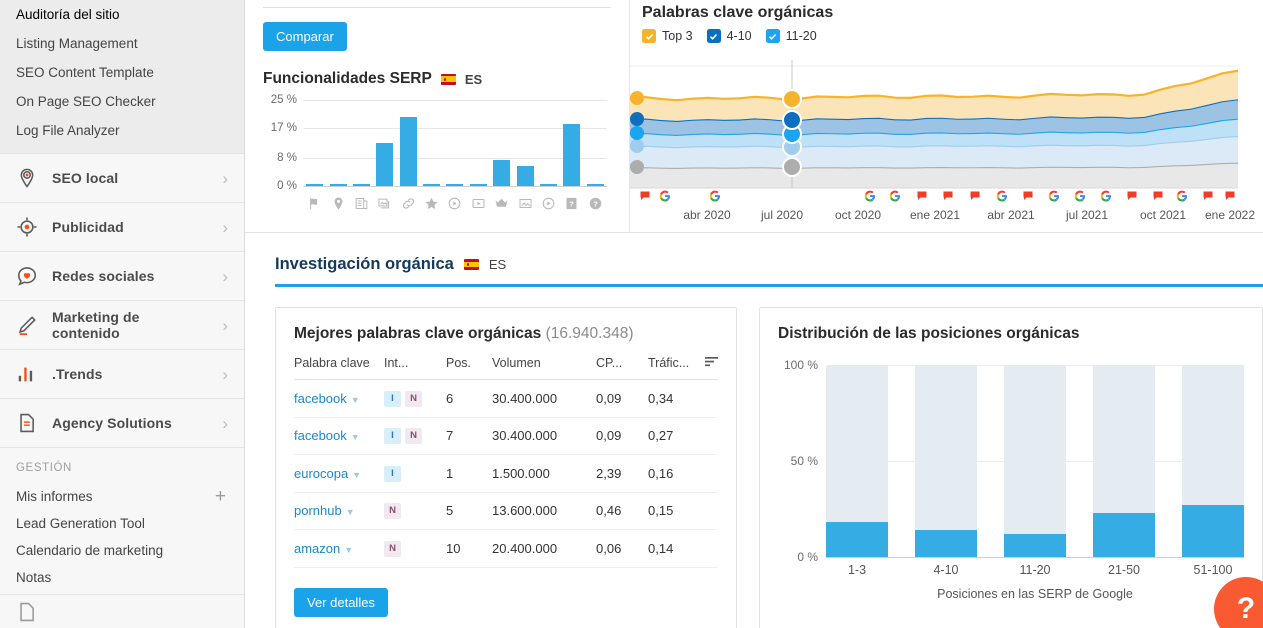 This screenshot has width=1263, height=628. Describe the element at coordinates (544, 366) in the screenshot. I see `column-header-volume: Volumen` at that location.